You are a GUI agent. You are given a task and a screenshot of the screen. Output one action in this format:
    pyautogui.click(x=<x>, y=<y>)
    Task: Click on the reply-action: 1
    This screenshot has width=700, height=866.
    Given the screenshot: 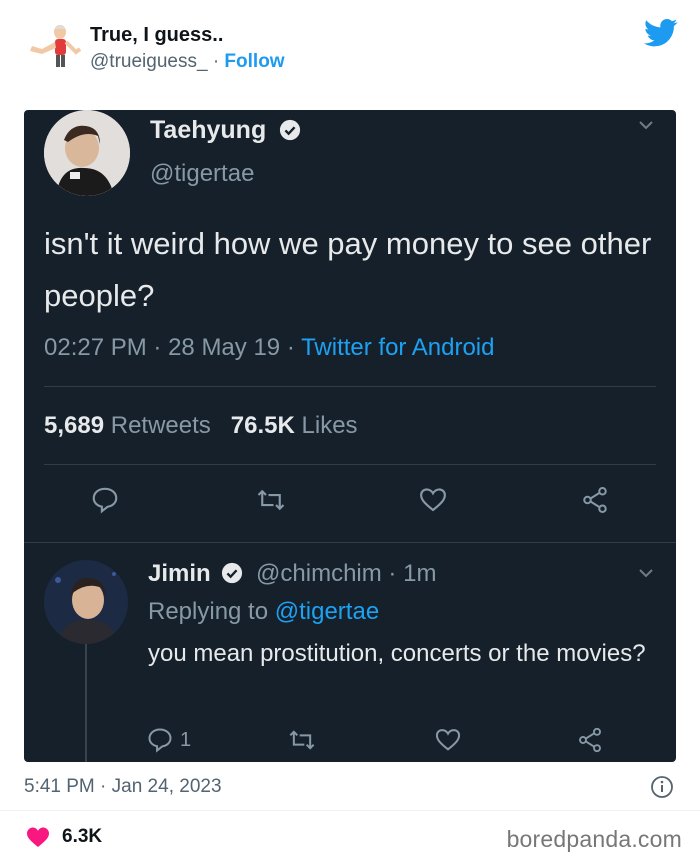 What is the action you would take?
    pyautogui.click(x=168, y=740)
    